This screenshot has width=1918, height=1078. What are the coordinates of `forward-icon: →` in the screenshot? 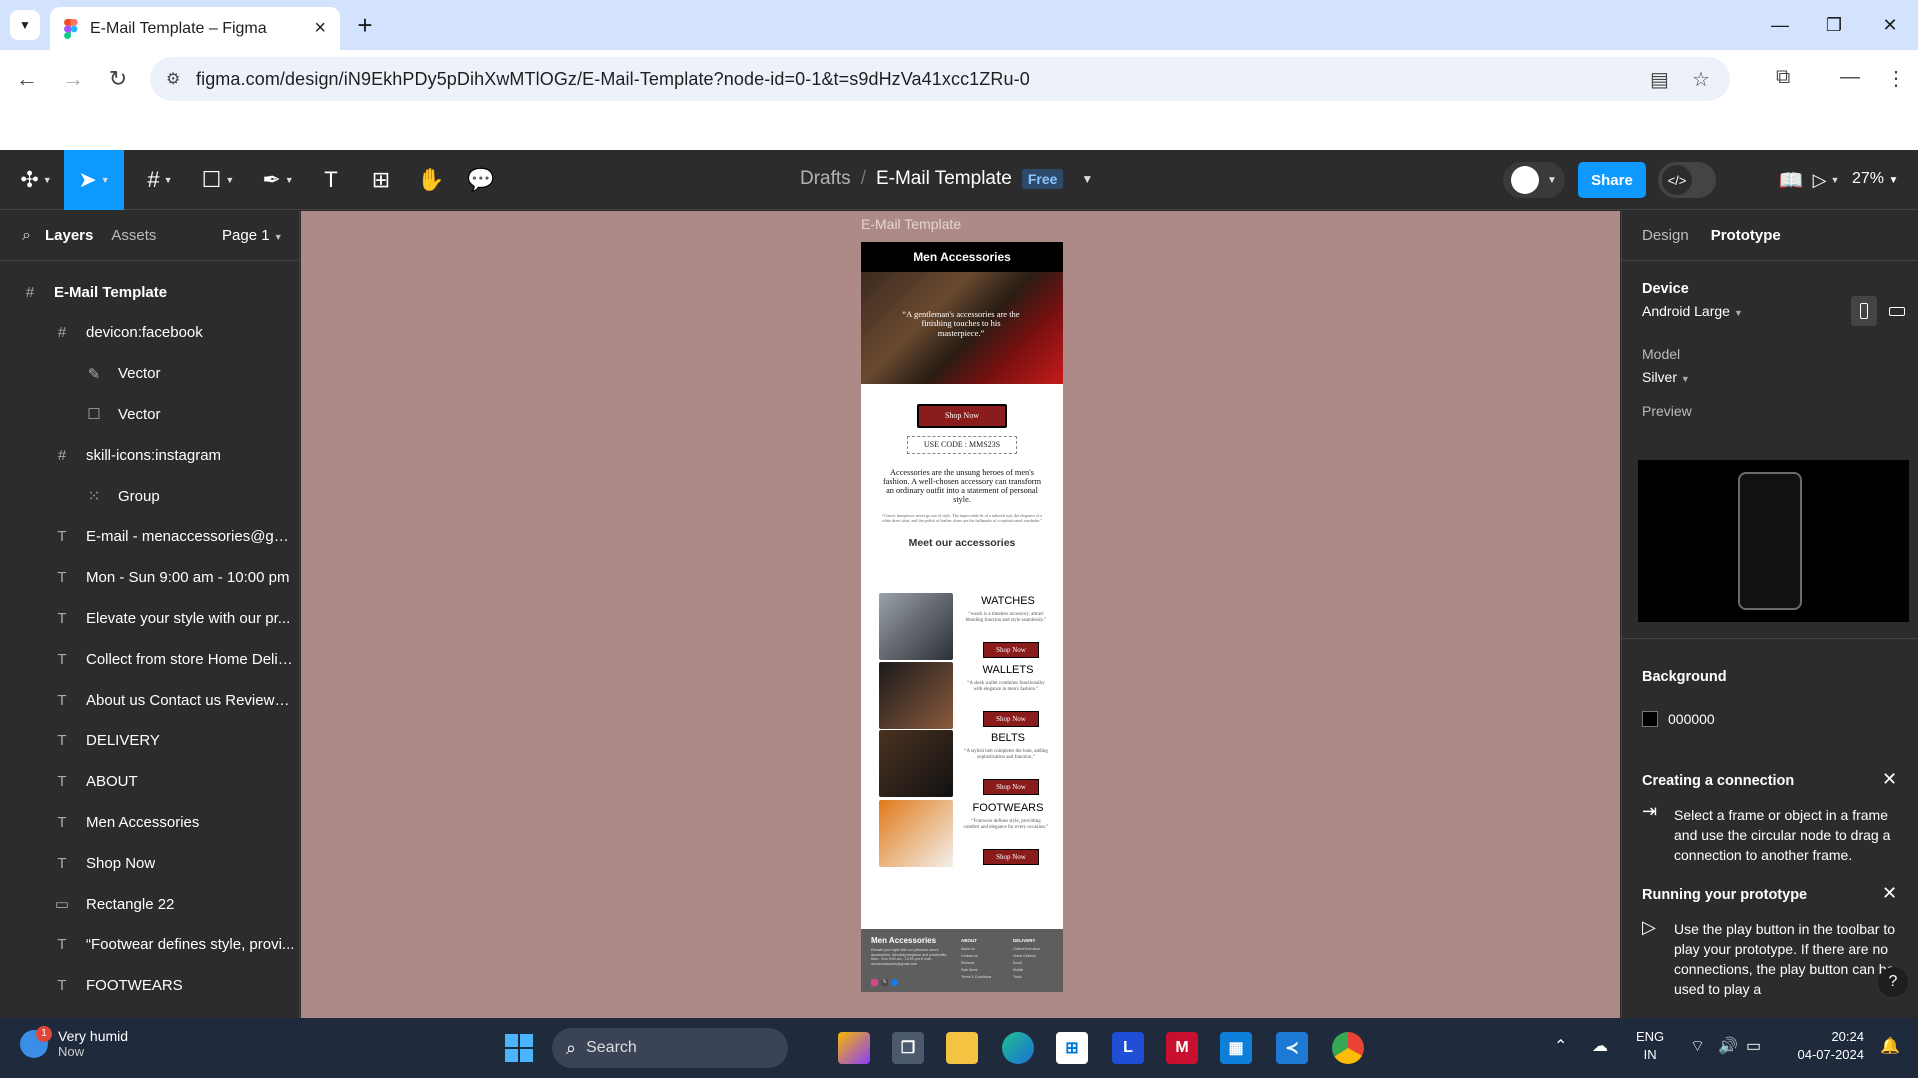 It's located at (73, 79).